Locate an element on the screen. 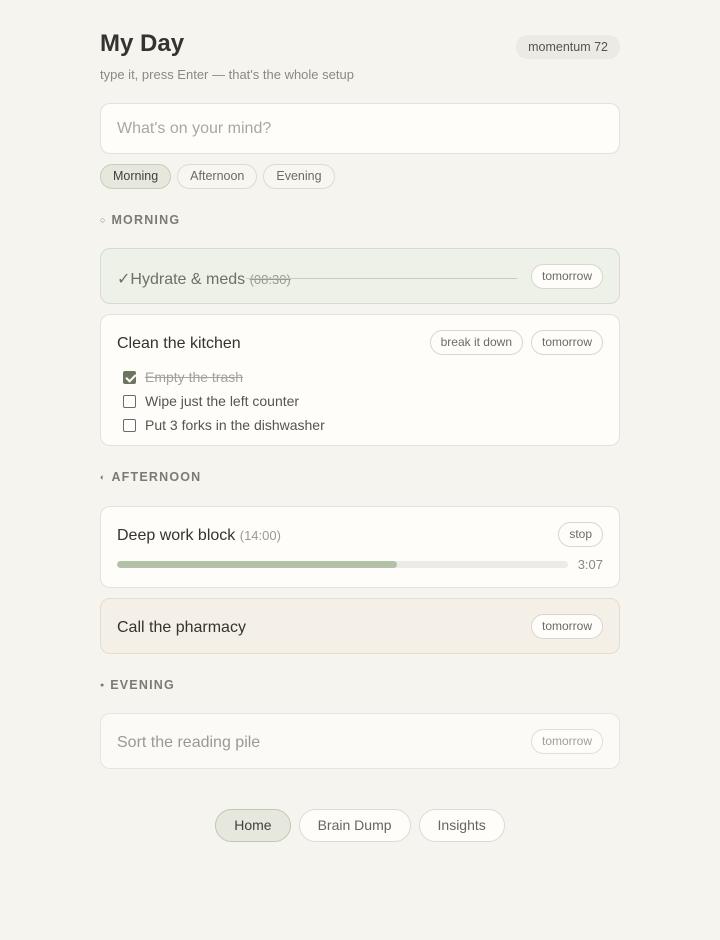 The width and height of the screenshot is (720, 940). page-title: My Day is located at coordinates (142, 43).